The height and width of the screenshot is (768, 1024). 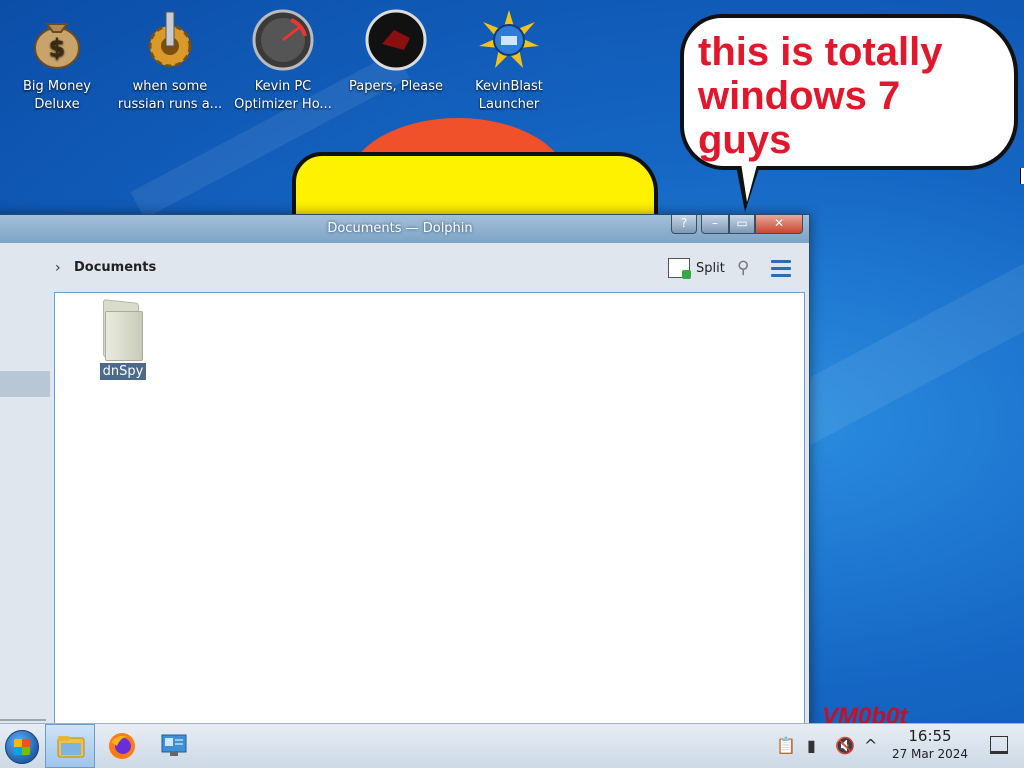 What do you see at coordinates (679, 268) in the screenshot?
I see `split-view-icon` at bounding box center [679, 268].